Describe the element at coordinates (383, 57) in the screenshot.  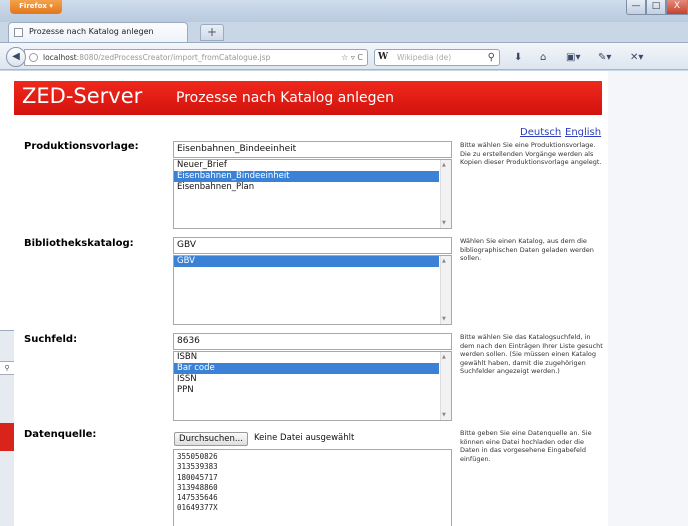
I see `wikipedia-engine-icon: W` at that location.